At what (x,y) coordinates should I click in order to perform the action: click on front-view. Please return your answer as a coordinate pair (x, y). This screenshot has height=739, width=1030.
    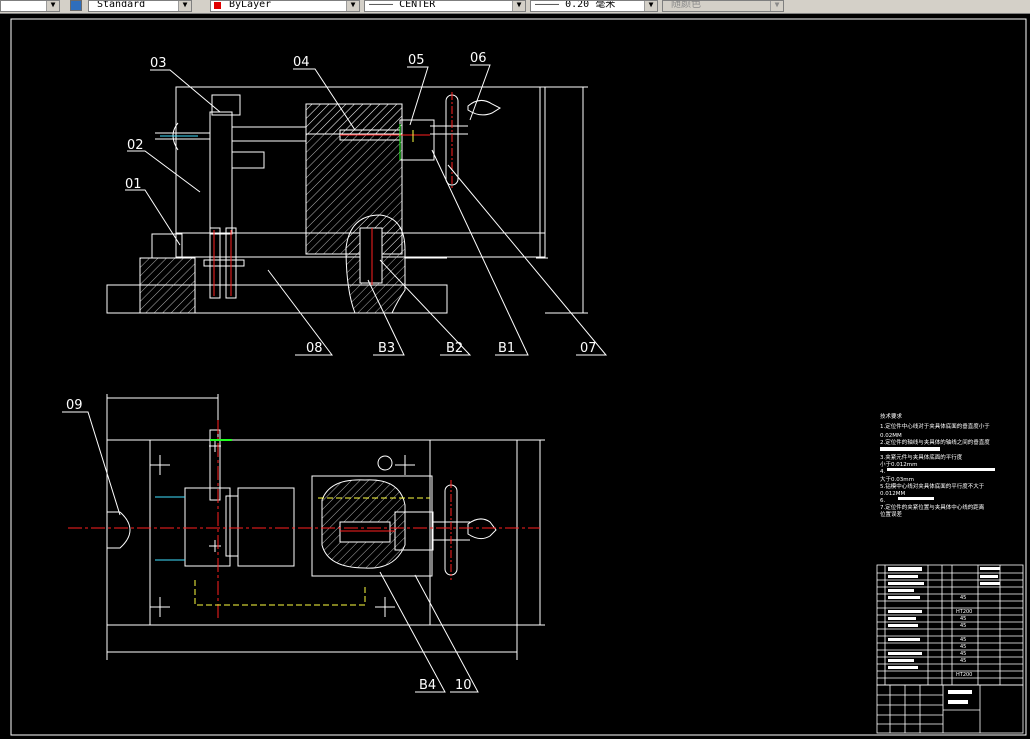
    Looking at the image, I should click on (347, 200).